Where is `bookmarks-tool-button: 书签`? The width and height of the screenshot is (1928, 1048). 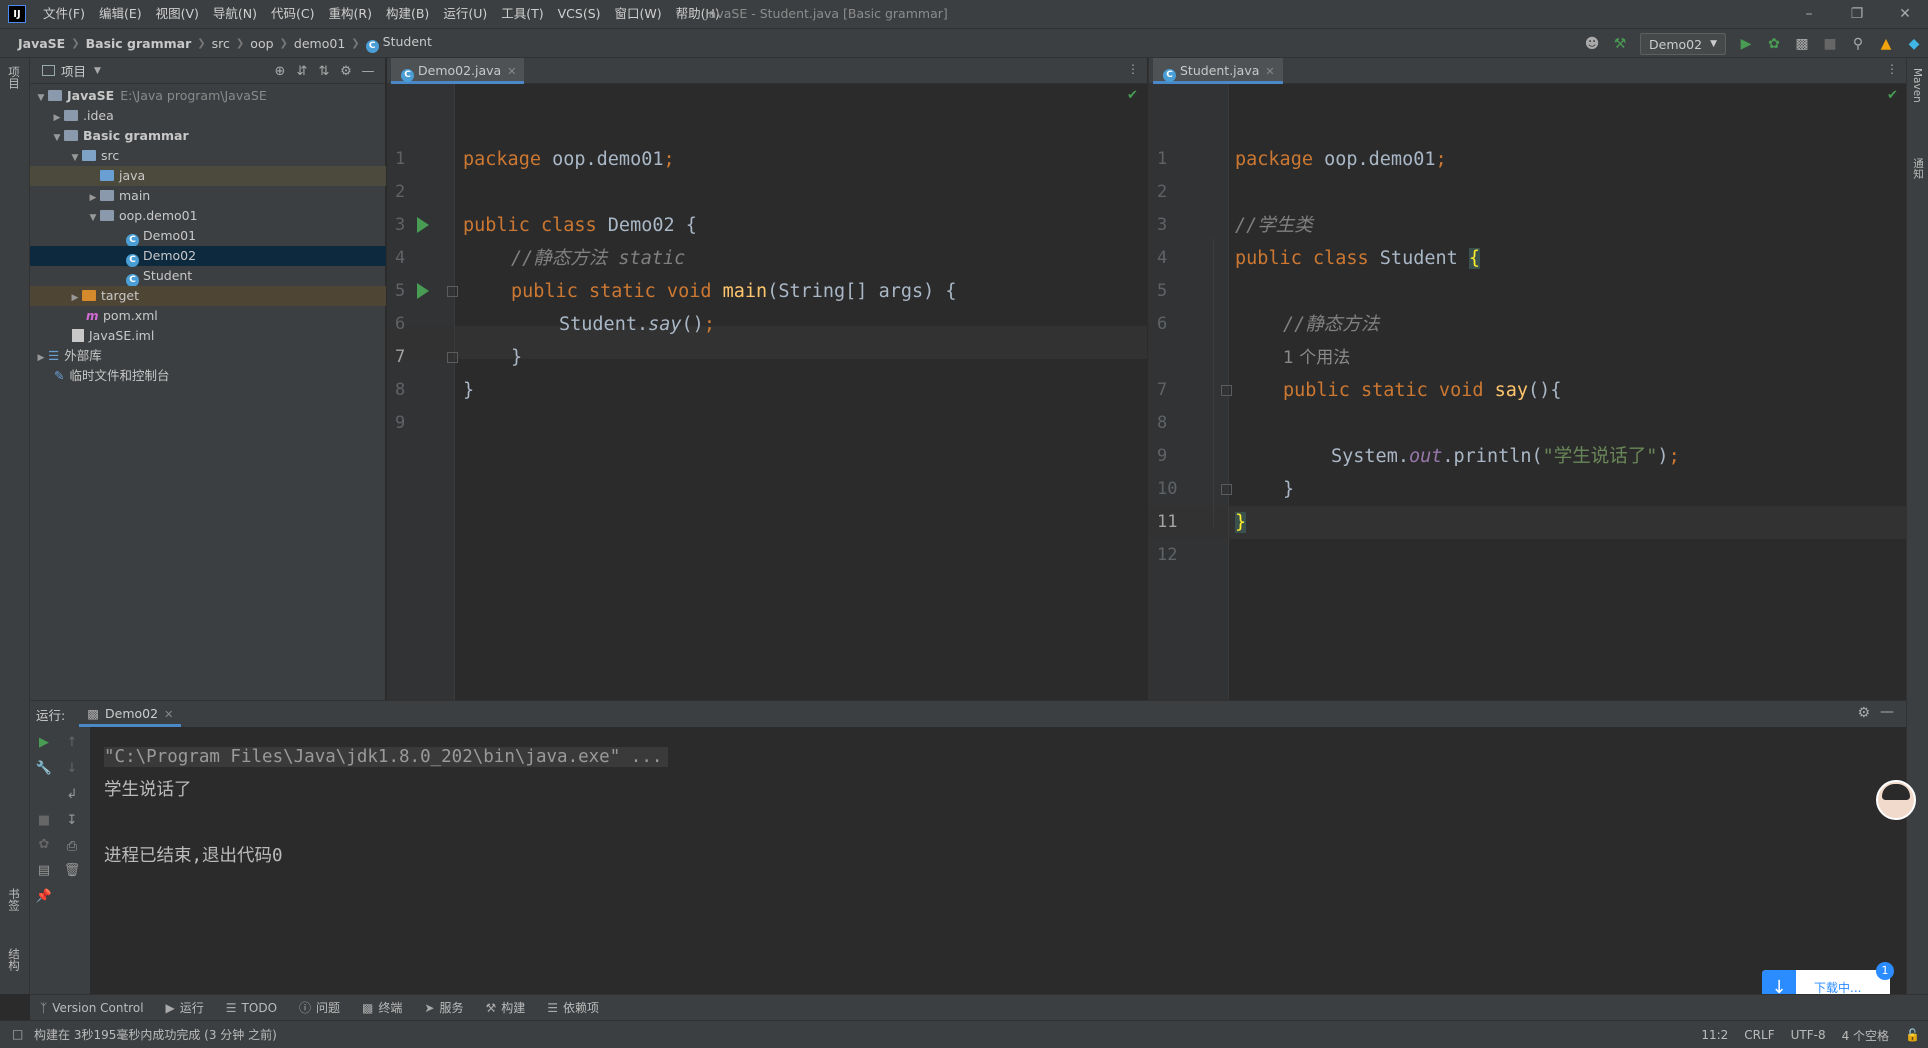 bookmarks-tool-button: 书签 is located at coordinates (14, 899).